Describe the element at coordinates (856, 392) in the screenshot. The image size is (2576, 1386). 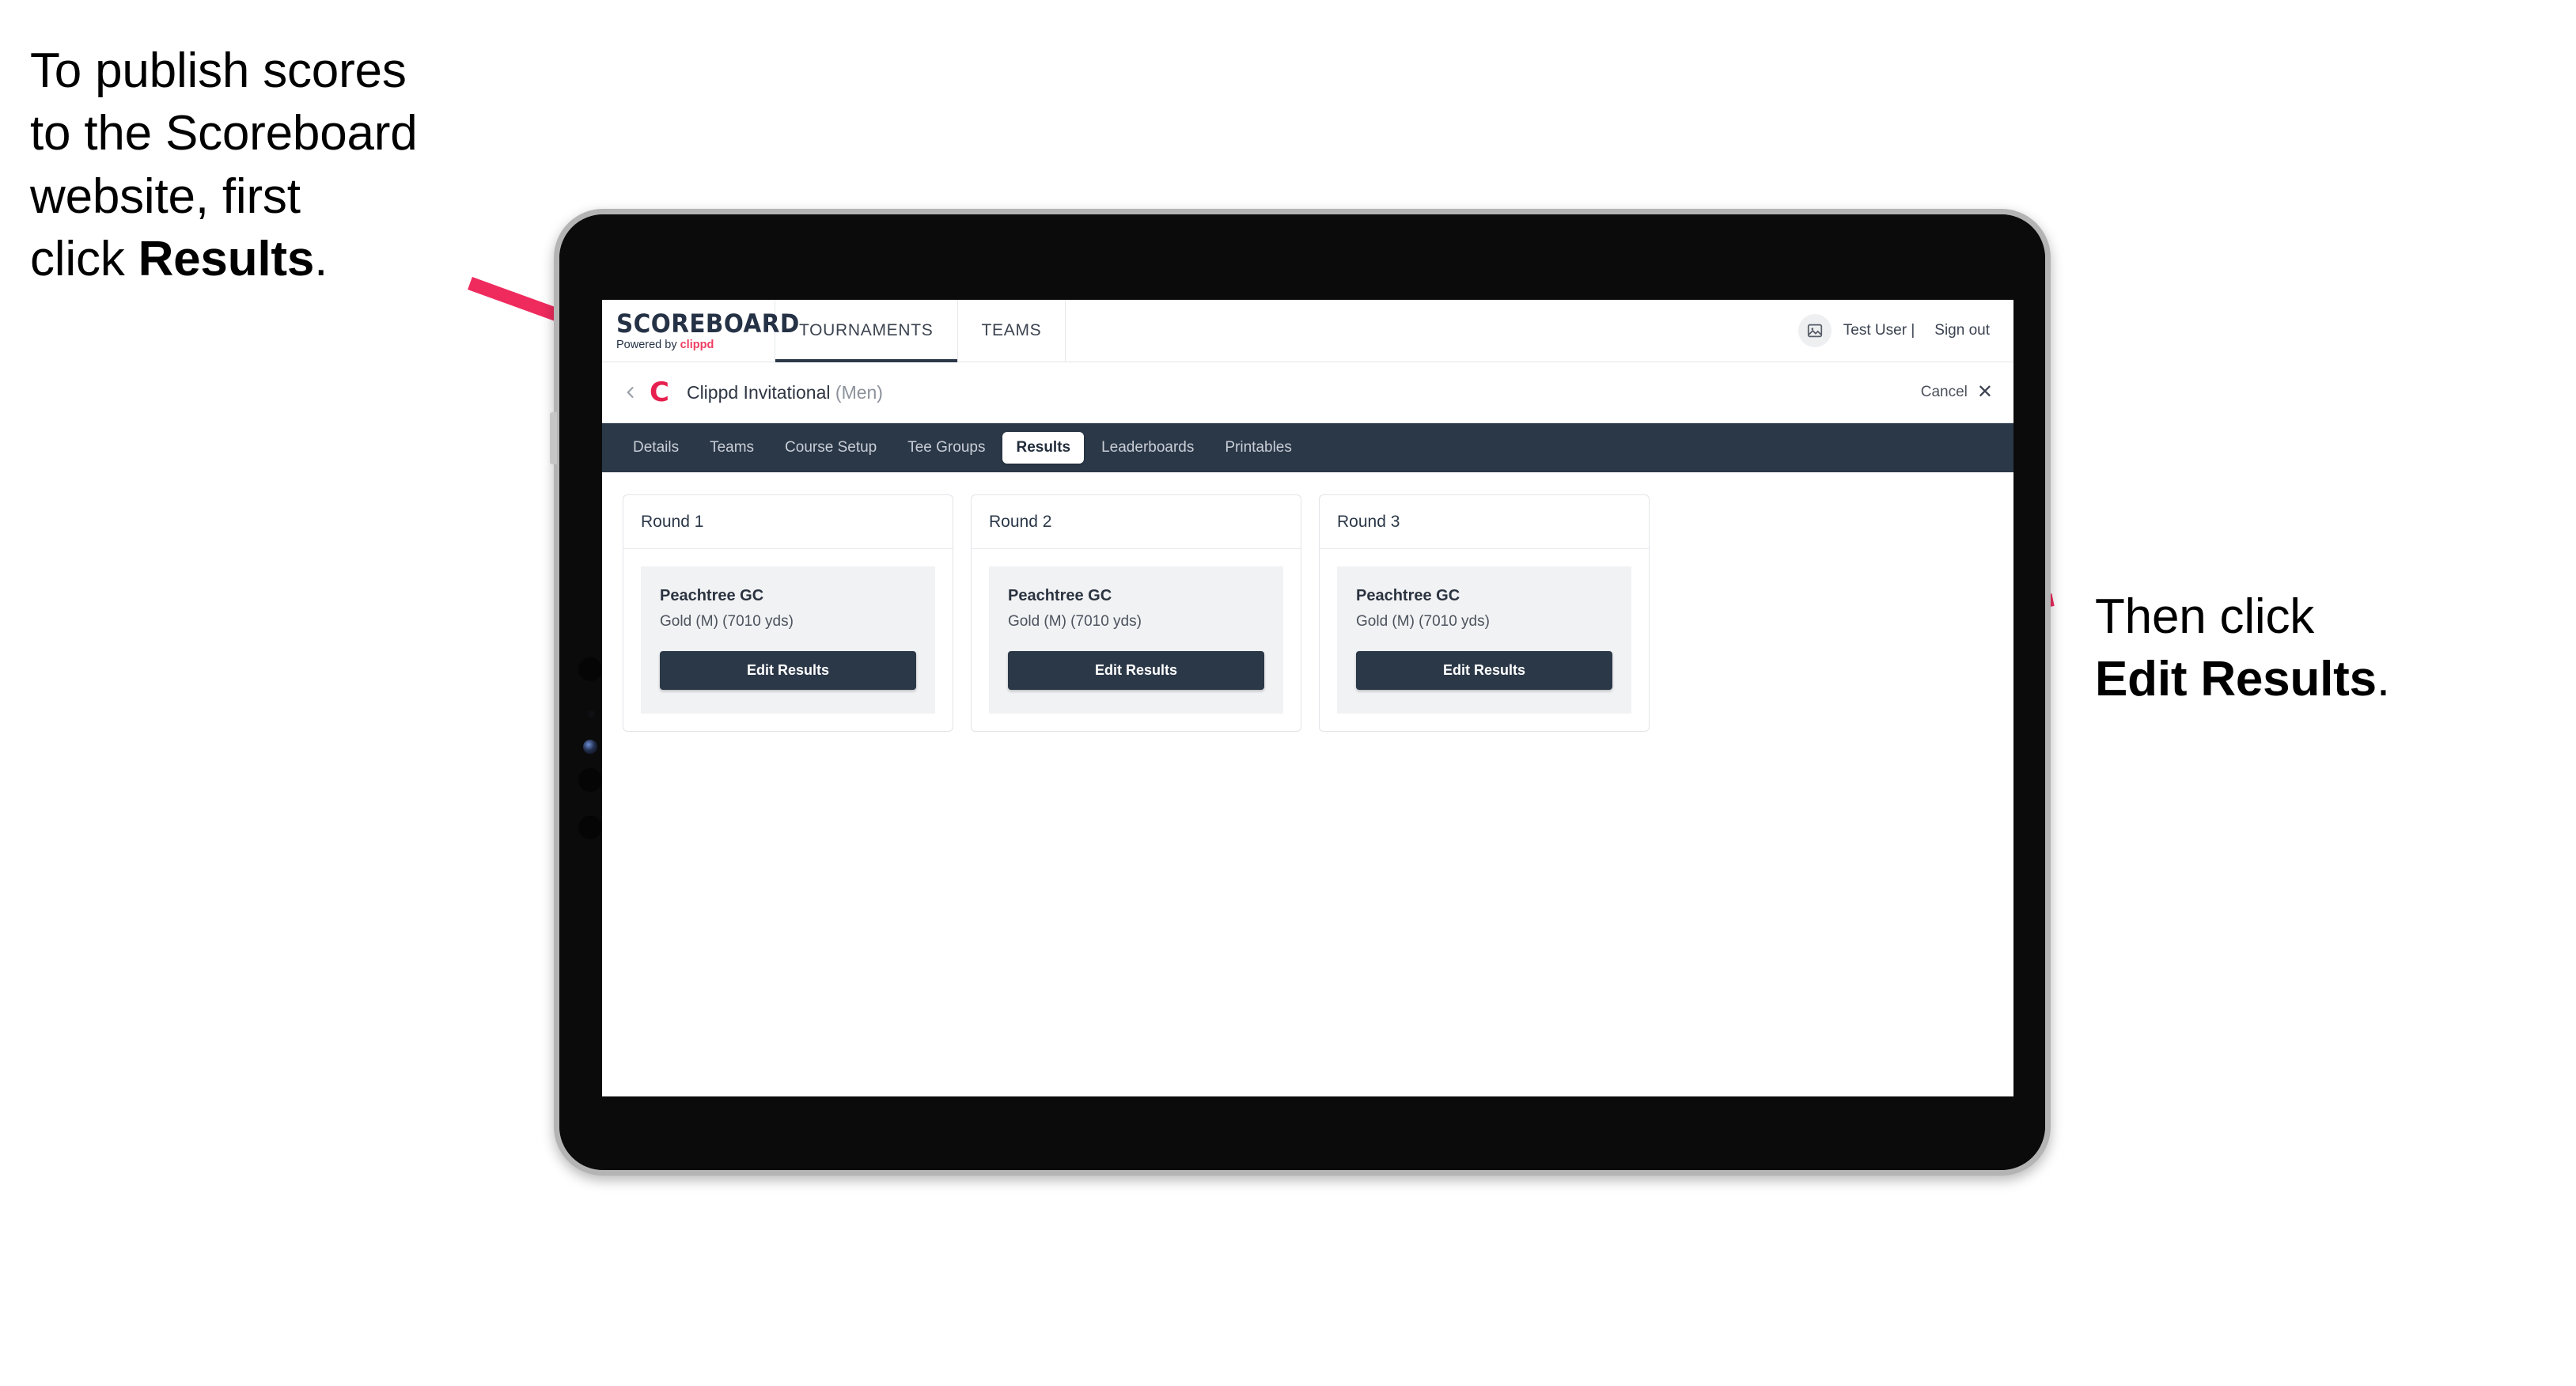
I see `tournament-title-sub: (Men)` at that location.